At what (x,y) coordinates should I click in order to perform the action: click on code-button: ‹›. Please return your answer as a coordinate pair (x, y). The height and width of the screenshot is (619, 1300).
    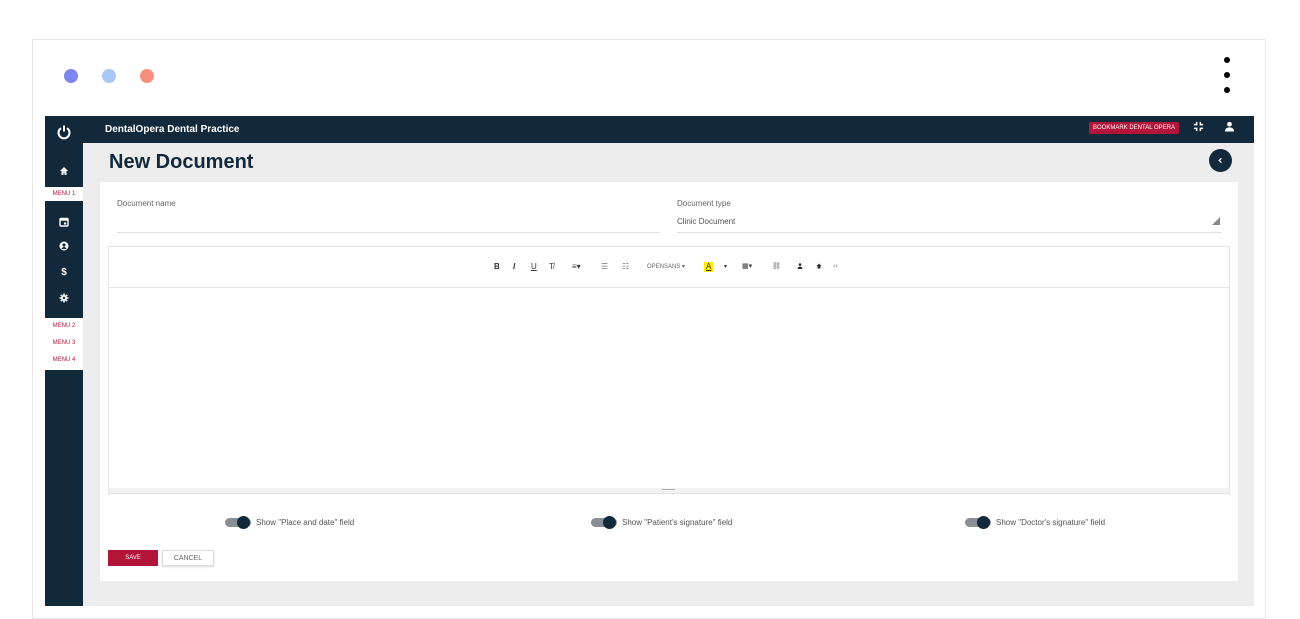
    Looking at the image, I should click on (835, 267).